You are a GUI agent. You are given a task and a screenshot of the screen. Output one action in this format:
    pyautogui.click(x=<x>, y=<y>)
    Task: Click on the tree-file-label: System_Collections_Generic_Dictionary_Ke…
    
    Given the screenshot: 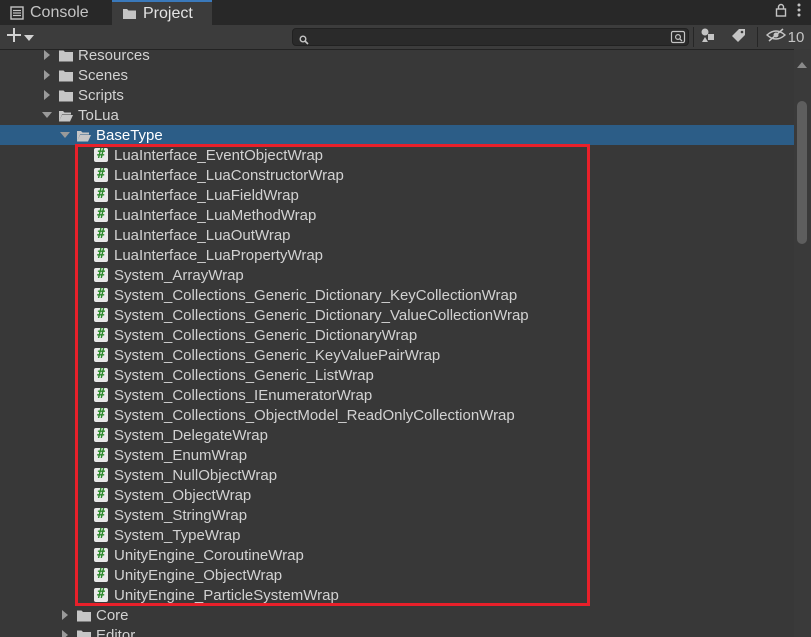 What is the action you would take?
    pyautogui.click(x=316, y=295)
    